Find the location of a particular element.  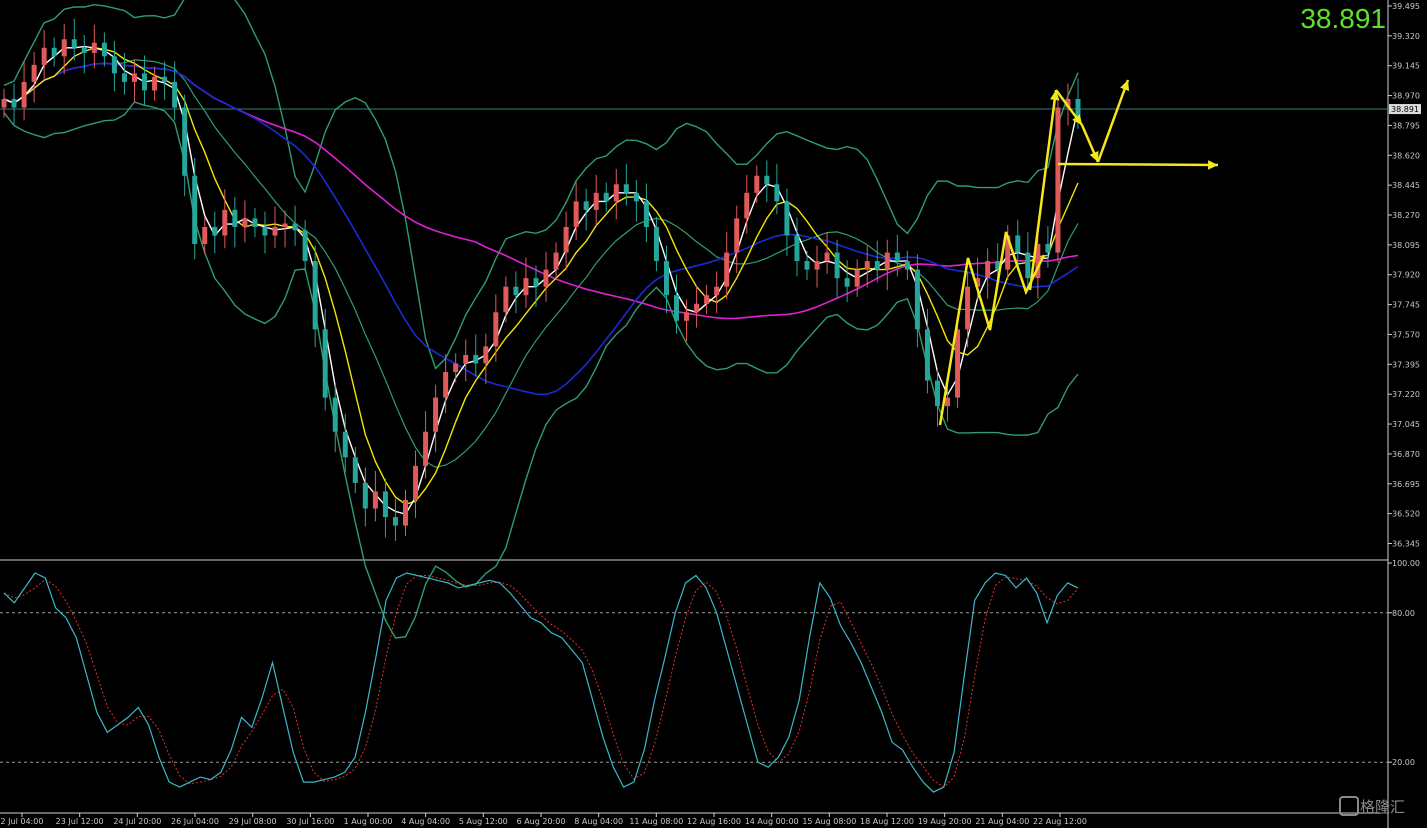

time-tick-label: 15 Aug 08:00 is located at coordinates (829, 821).